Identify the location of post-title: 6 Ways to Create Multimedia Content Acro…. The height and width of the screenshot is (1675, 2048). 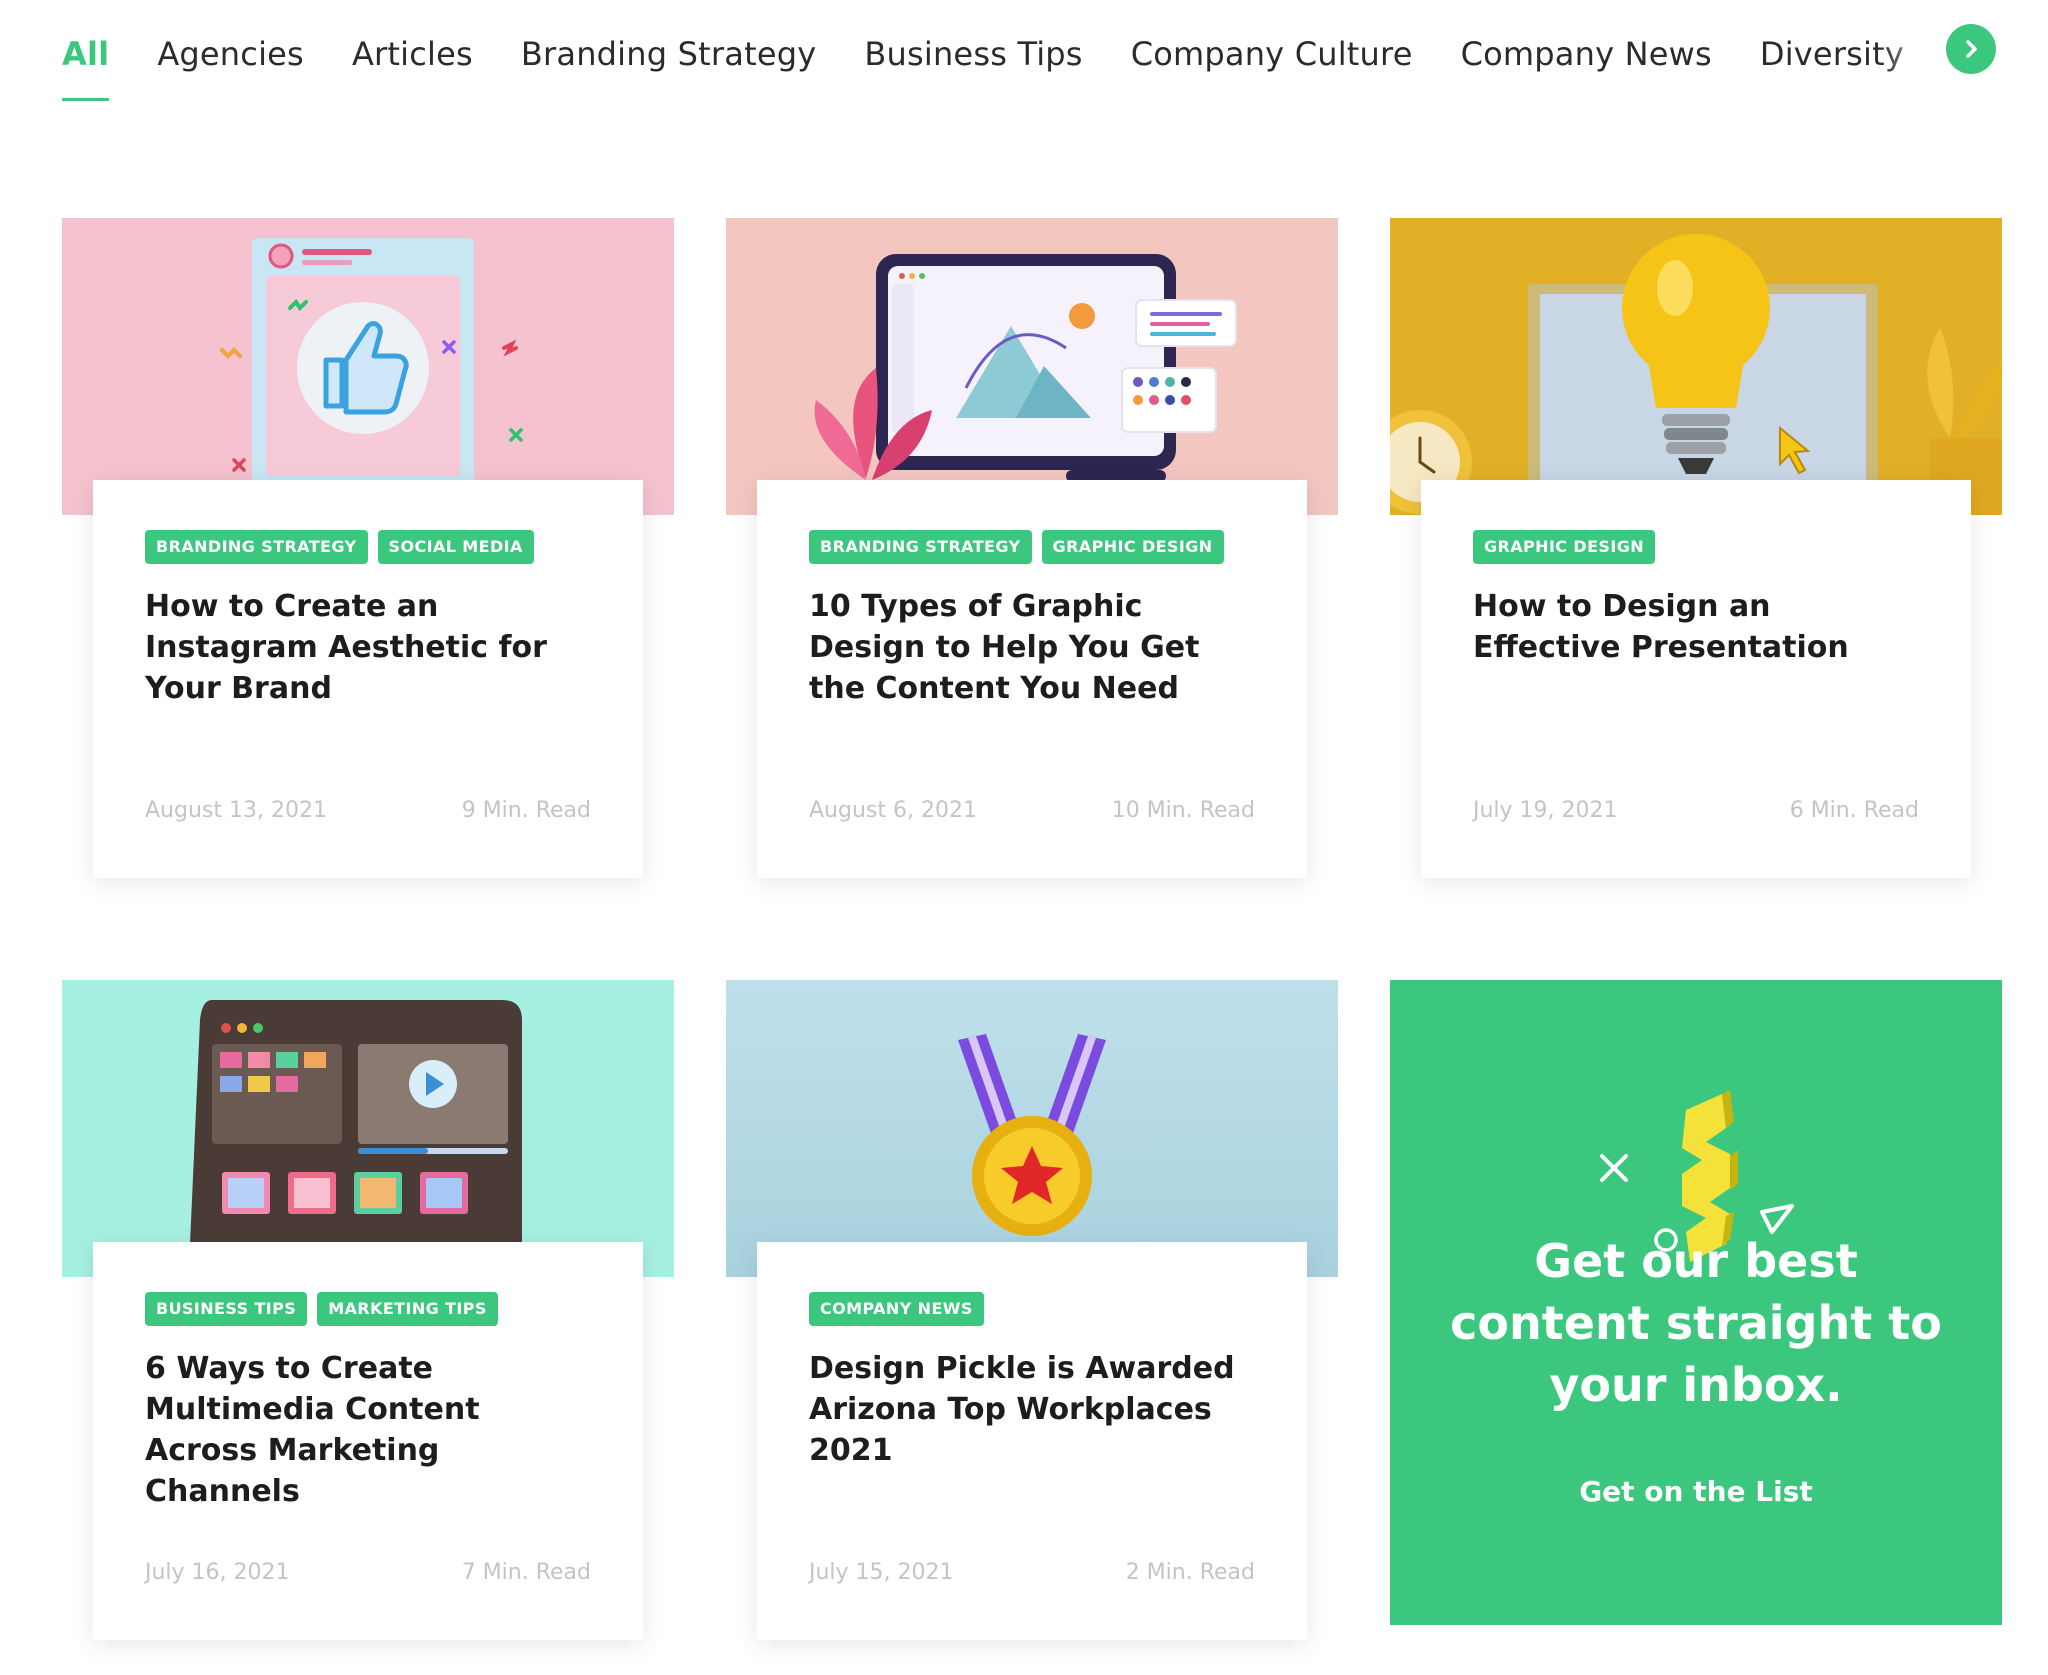
(370, 1430).